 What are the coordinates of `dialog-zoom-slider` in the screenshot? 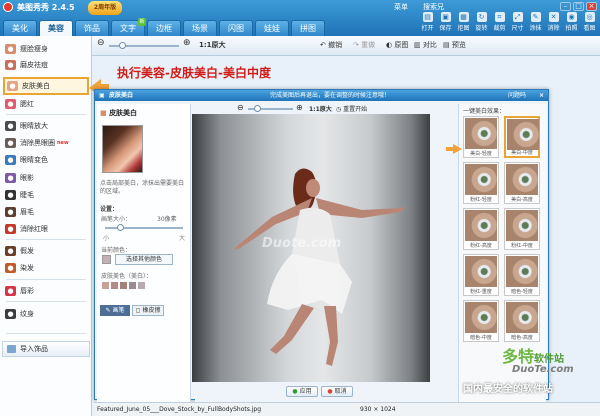 It's located at (270, 108).